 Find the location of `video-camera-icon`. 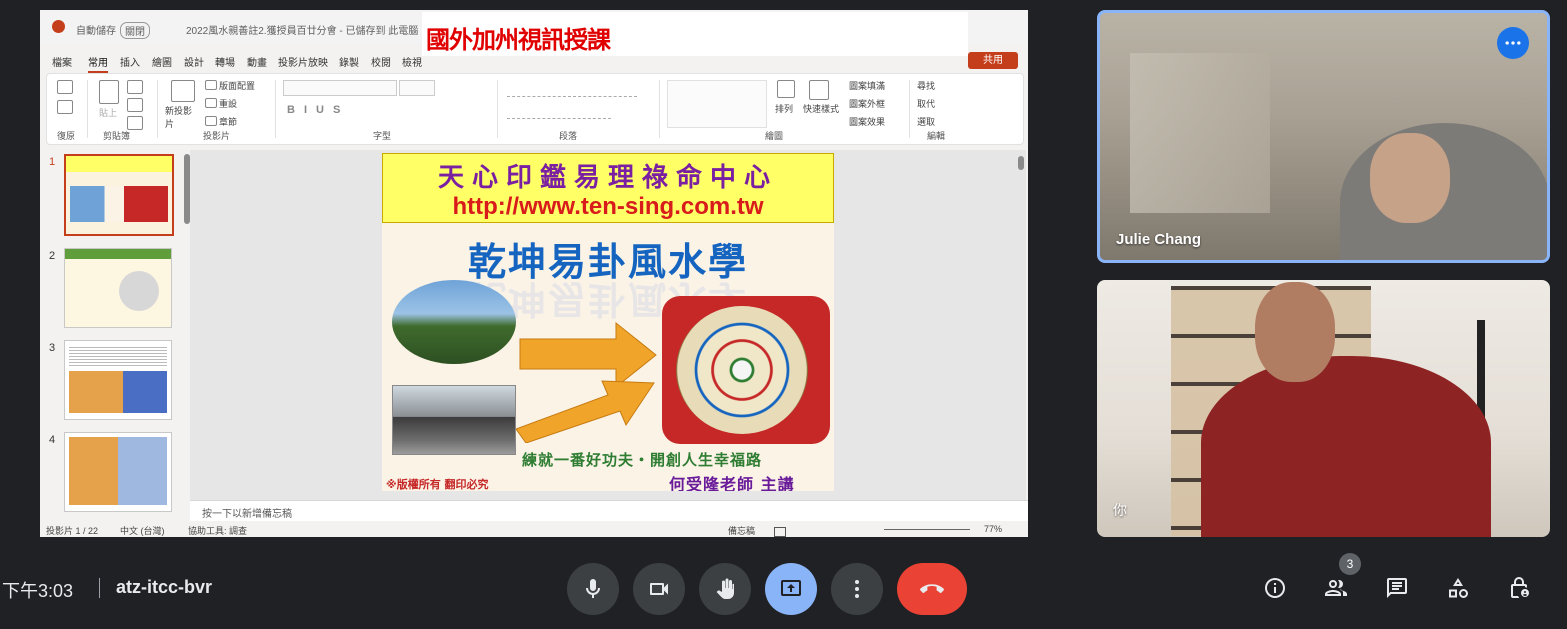

video-camera-icon is located at coordinates (659, 589).